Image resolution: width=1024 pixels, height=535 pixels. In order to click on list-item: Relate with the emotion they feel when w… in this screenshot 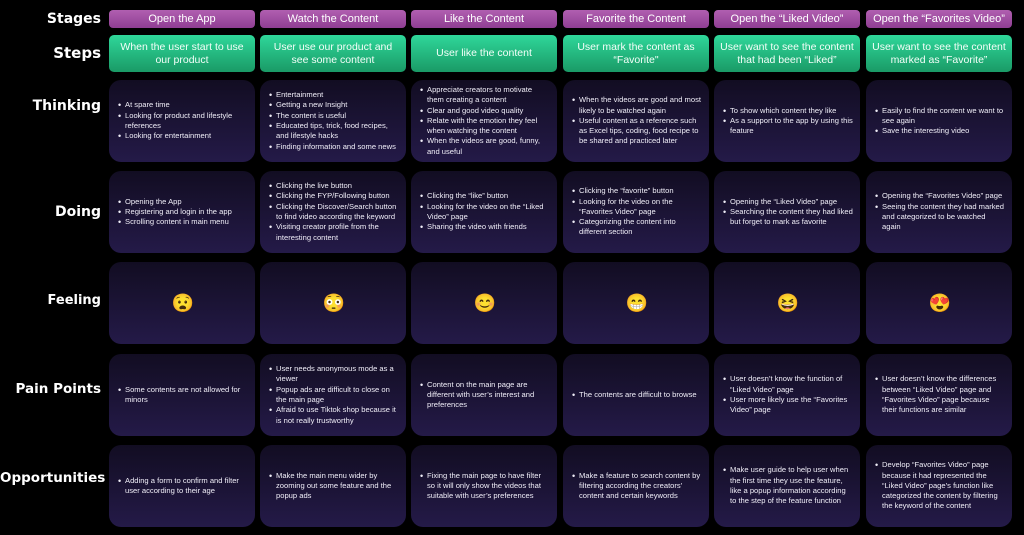, I will do `click(485, 126)`.